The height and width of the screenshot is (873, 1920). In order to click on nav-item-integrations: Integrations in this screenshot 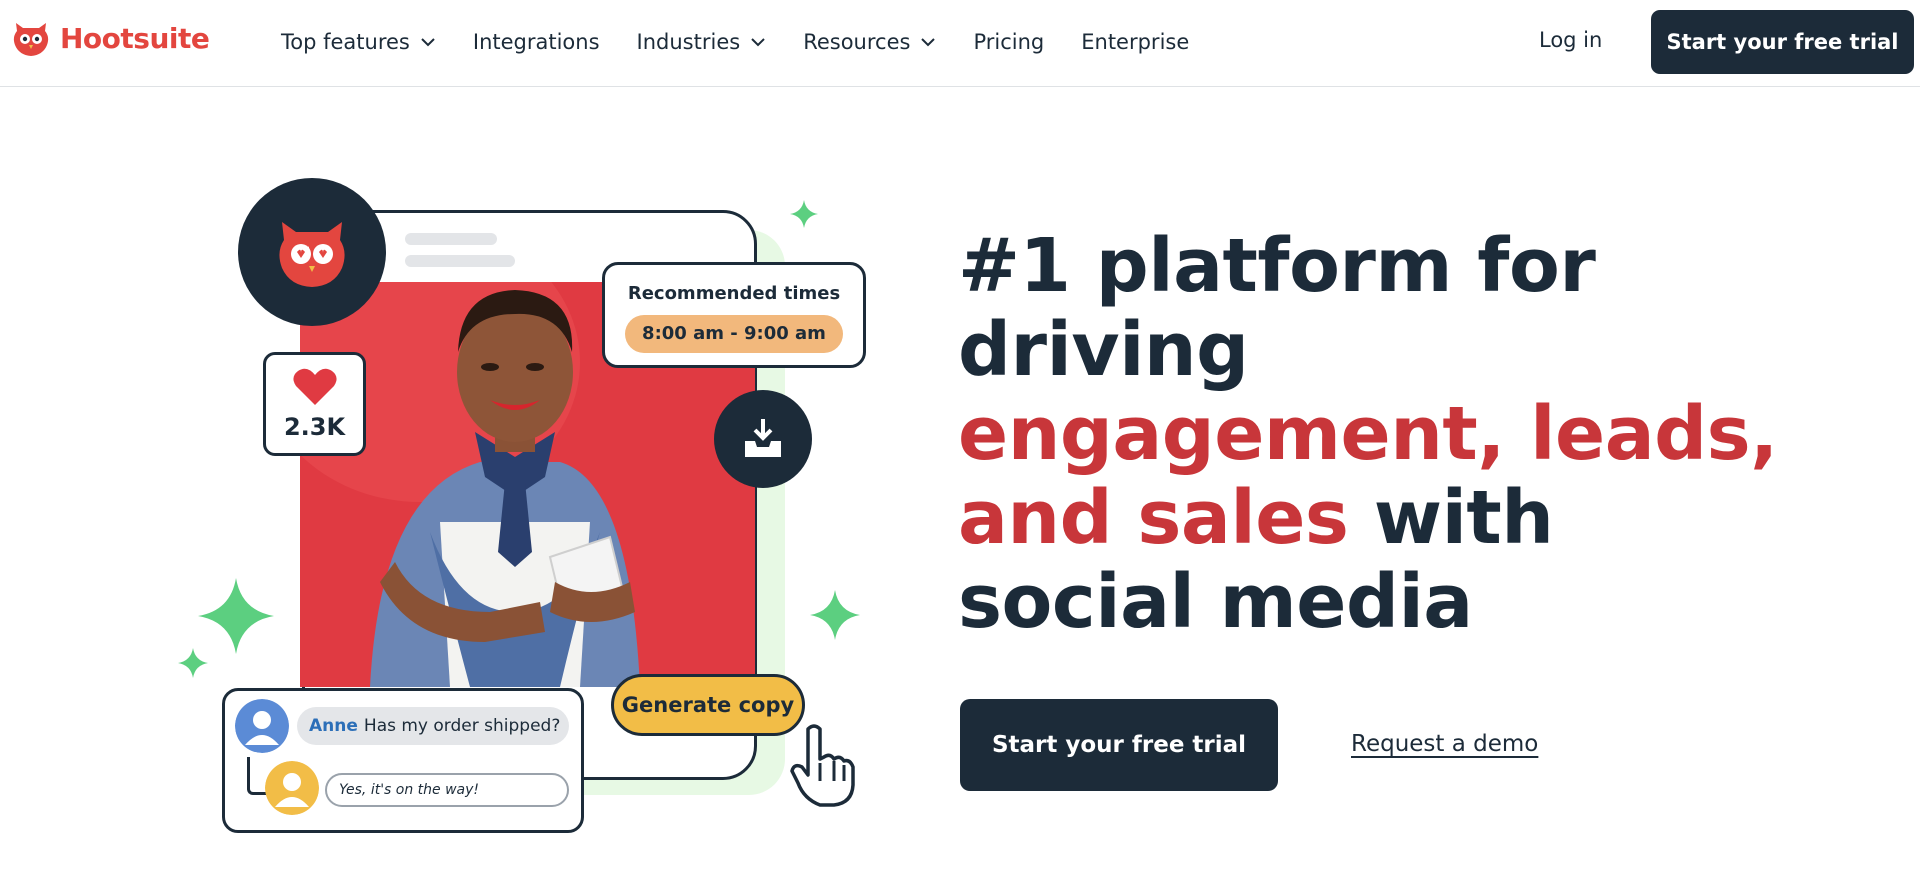, I will do `click(536, 42)`.